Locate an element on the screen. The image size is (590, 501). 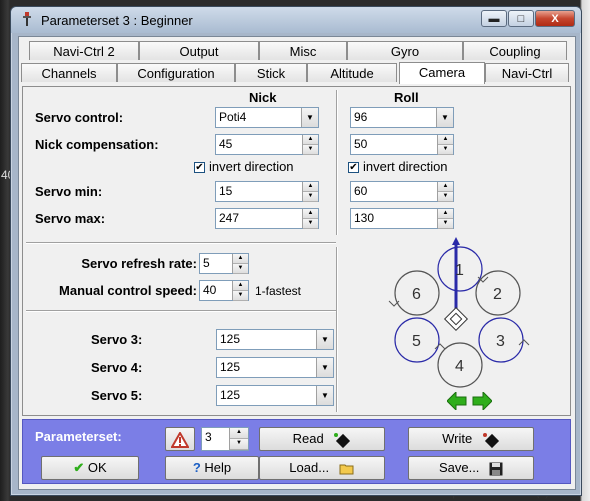
minimize-button: ▬ is located at coordinates (494, 18).